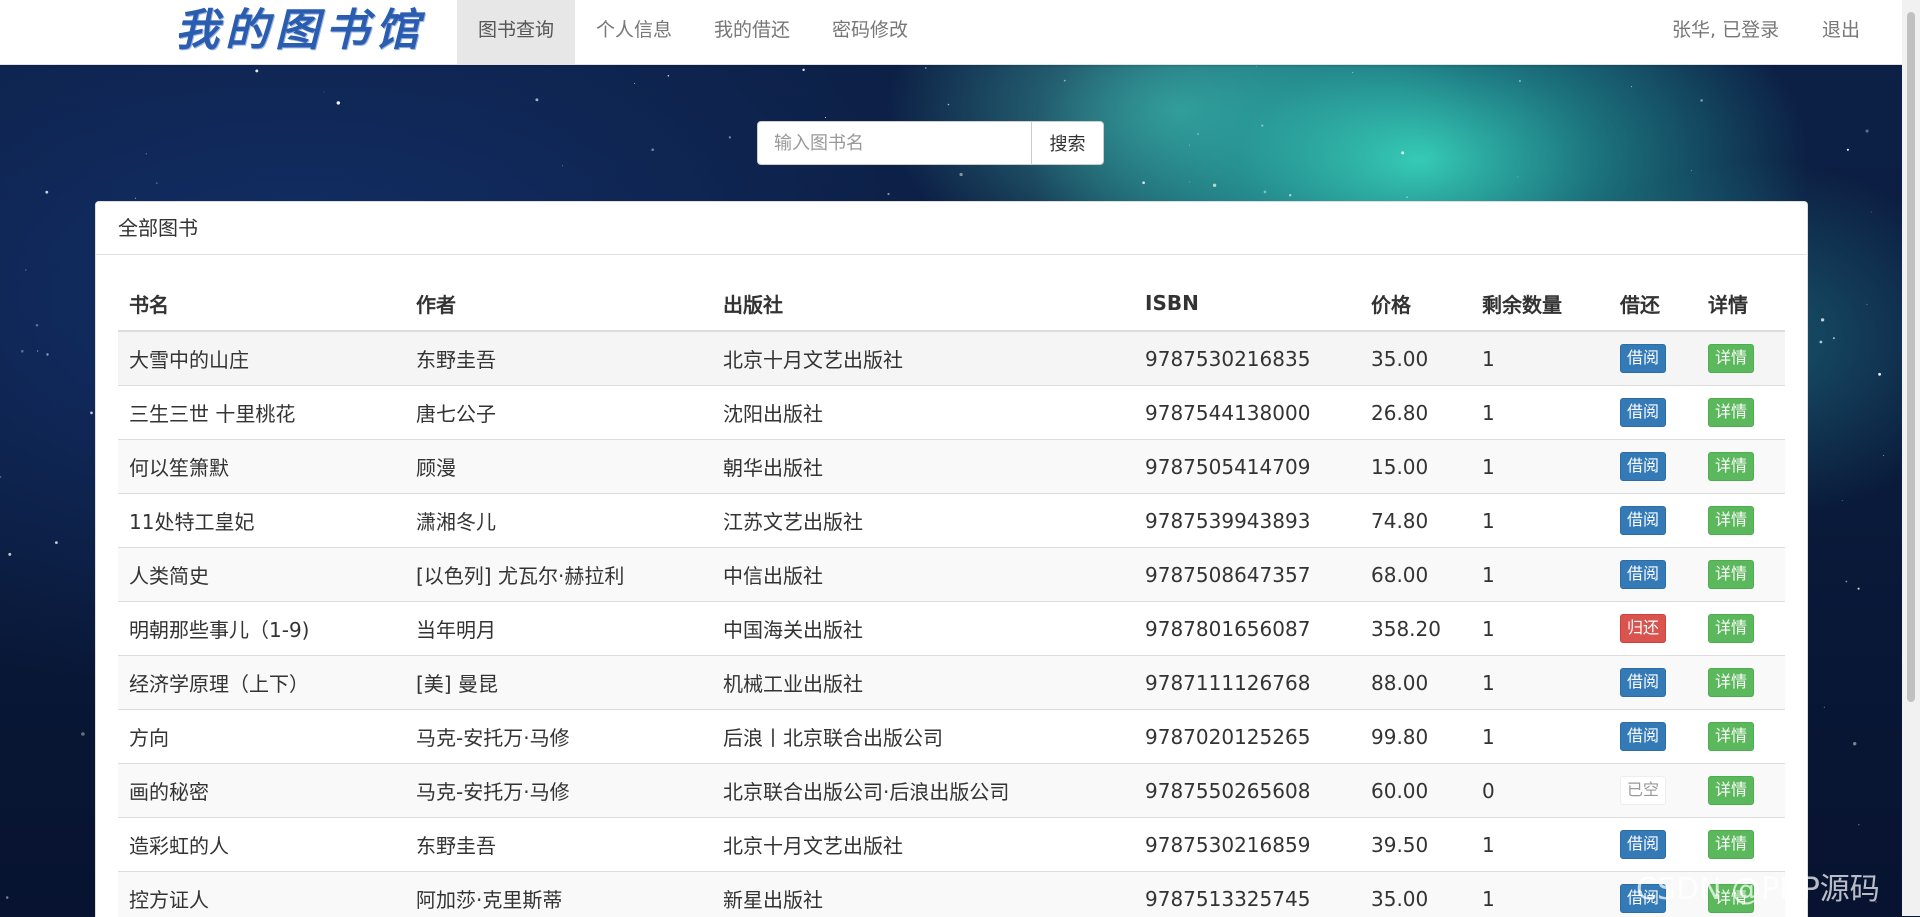 The image size is (1920, 917). What do you see at coordinates (1653, 303) in the screenshot?
I see `column-header-borrow-return: 借还` at bounding box center [1653, 303].